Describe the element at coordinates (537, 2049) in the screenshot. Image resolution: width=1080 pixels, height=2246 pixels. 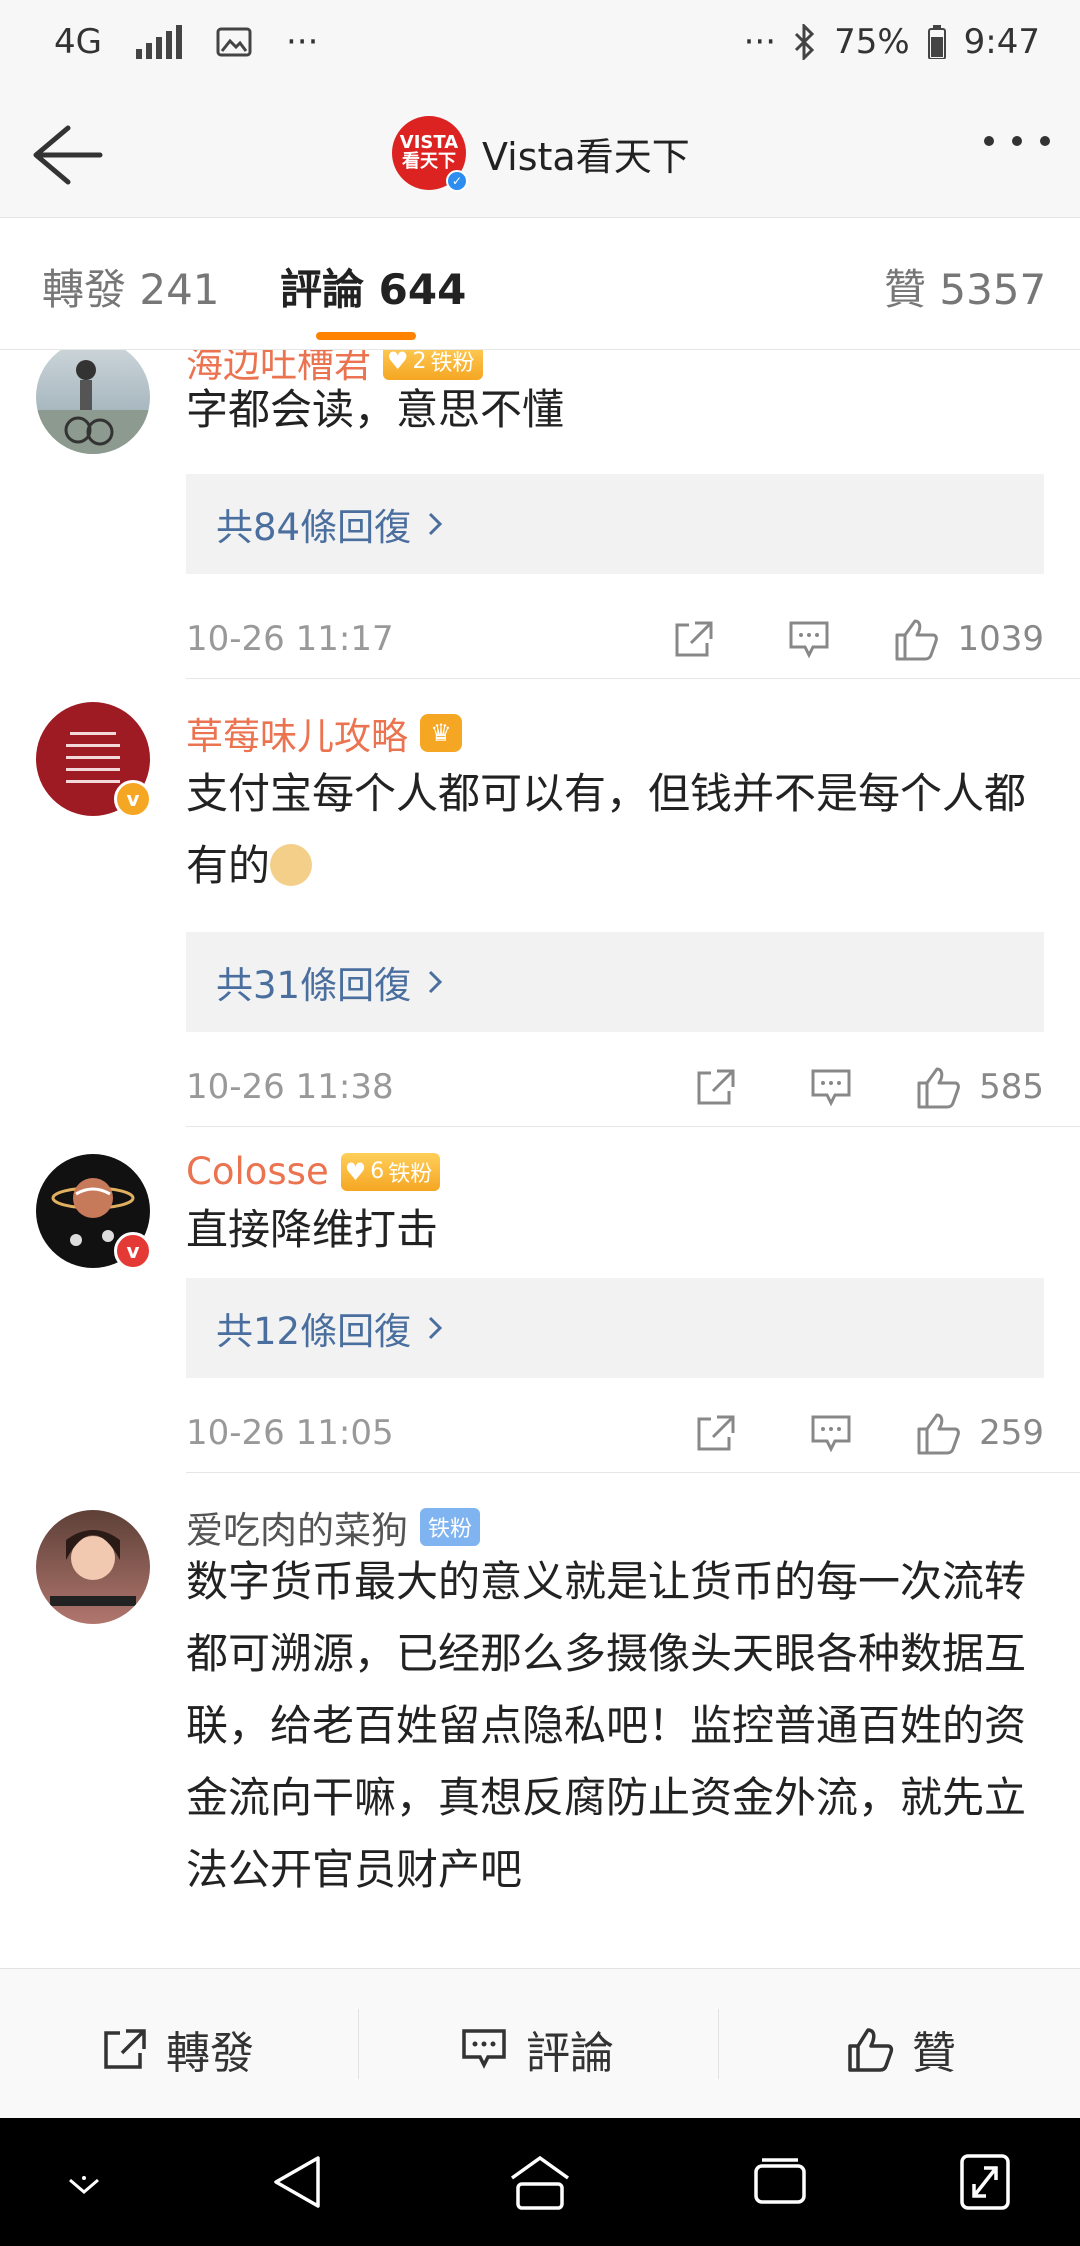
I see `comment-button: 評論` at that location.